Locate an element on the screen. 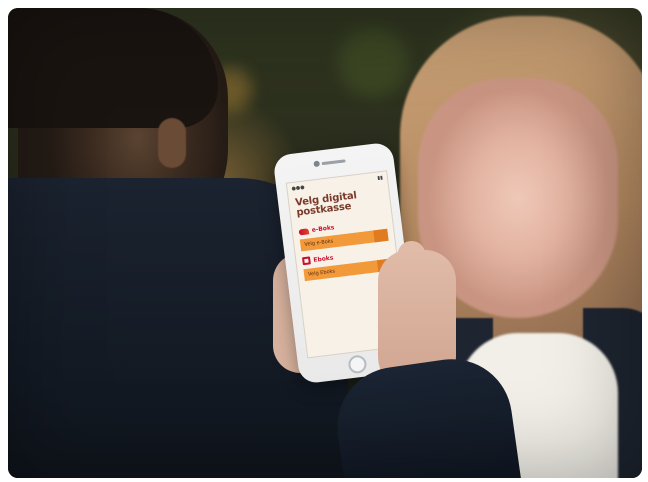 This screenshot has width=648, height=482. bokeh-light is located at coordinates (373, 63).